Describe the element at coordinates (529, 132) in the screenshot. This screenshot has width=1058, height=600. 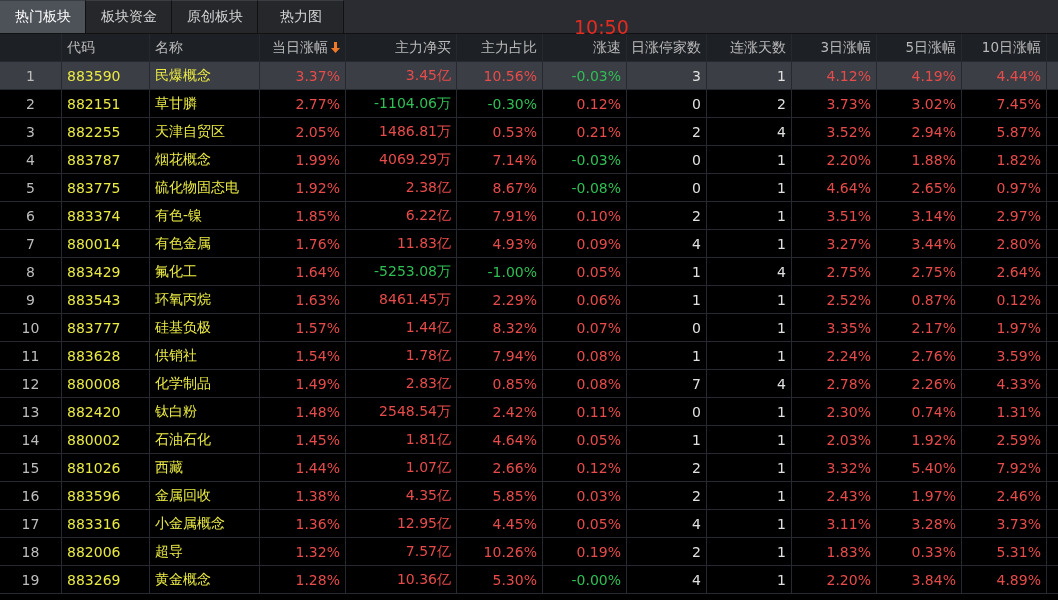
I see `table-row: 3 882255 天津自贸区 2.05% 1486.81万 0.53% 0.21% 2 4 3.52% 2.94% 5.87%` at that location.